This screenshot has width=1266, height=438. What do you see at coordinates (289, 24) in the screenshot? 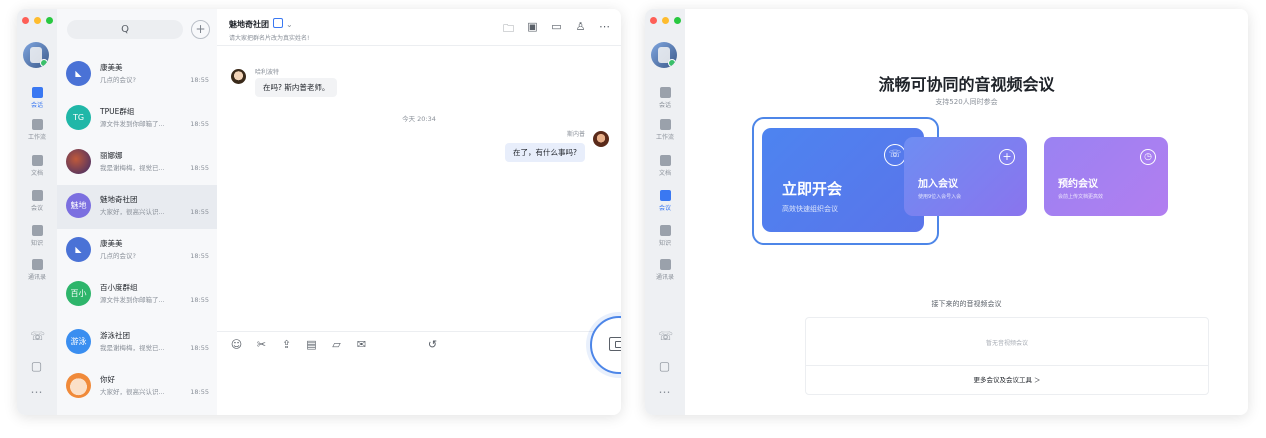
I see `chevron-down-icon: ⌄` at bounding box center [289, 24].